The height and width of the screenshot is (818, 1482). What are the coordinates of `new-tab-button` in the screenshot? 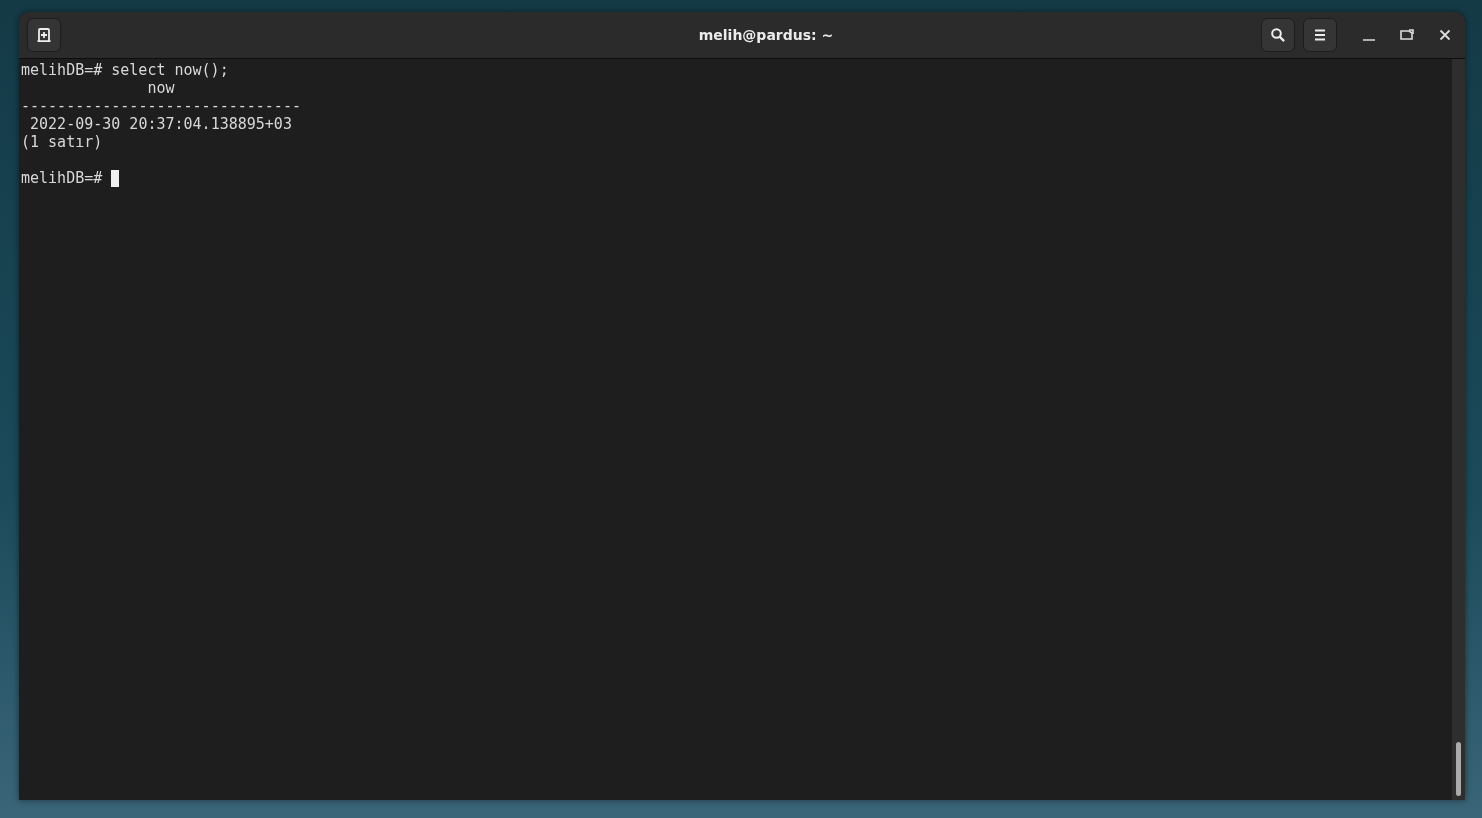 It's located at (44, 35).